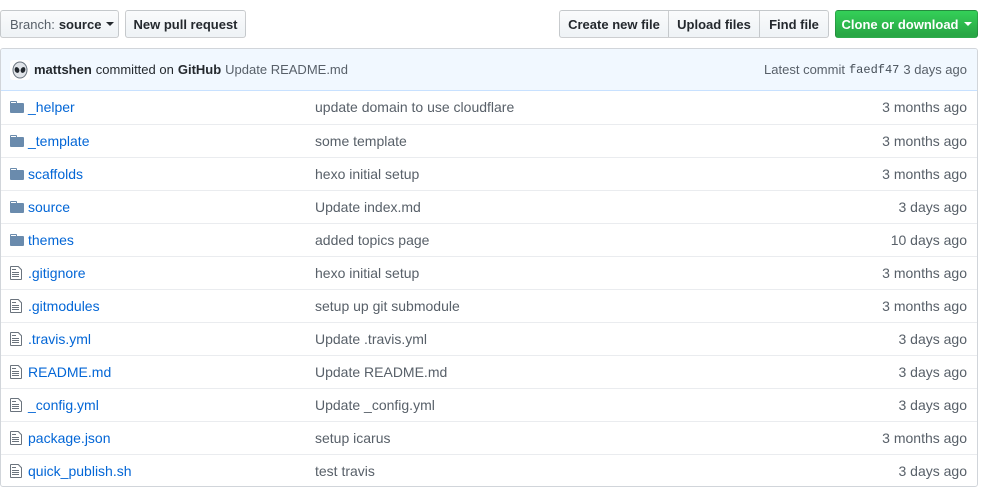 This screenshot has height=491, width=994. What do you see at coordinates (32, 24) in the screenshot?
I see `branch-label: Branch:` at bounding box center [32, 24].